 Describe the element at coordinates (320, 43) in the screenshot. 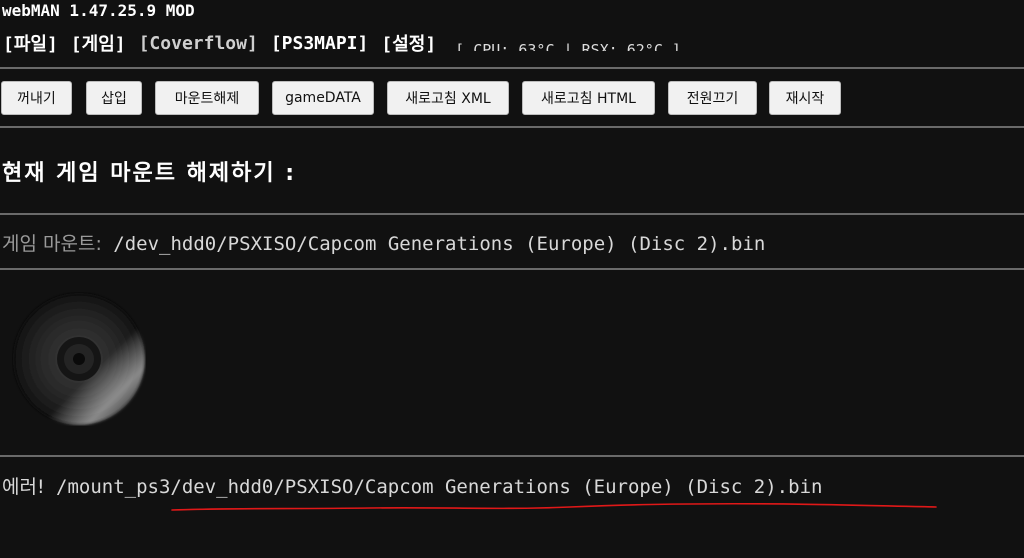

I see `menu-ps3mapi: [PS3MAPI]` at that location.